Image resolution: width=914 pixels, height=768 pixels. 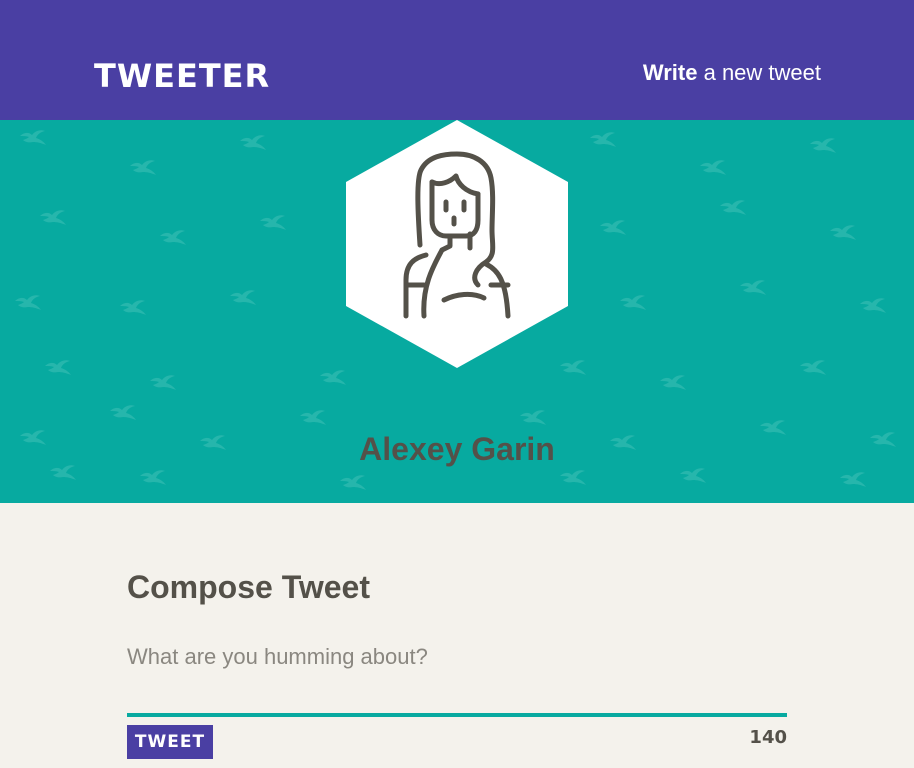 I want to click on avatar, so click(x=457, y=244).